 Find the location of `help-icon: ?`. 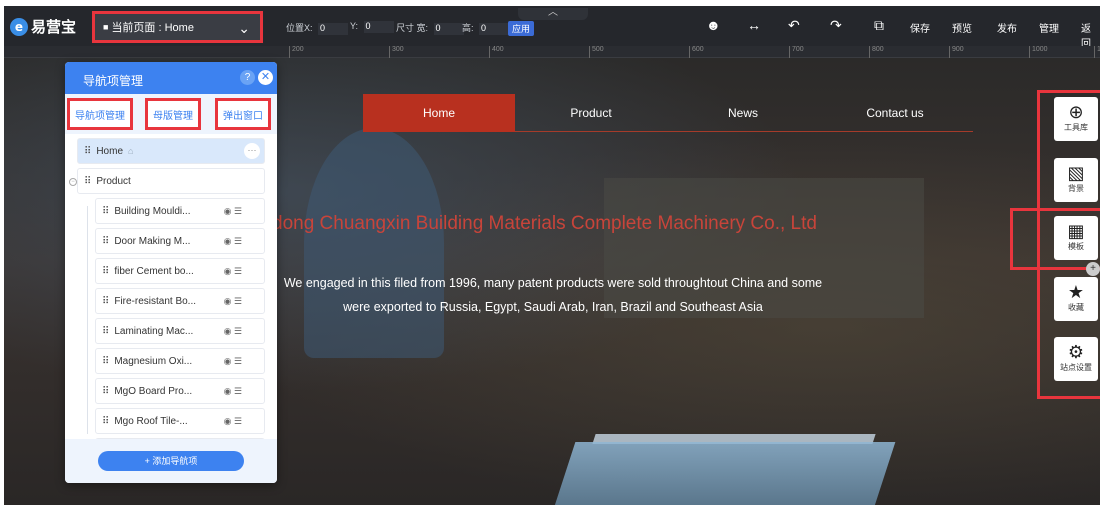

help-icon: ? is located at coordinates (247, 77).